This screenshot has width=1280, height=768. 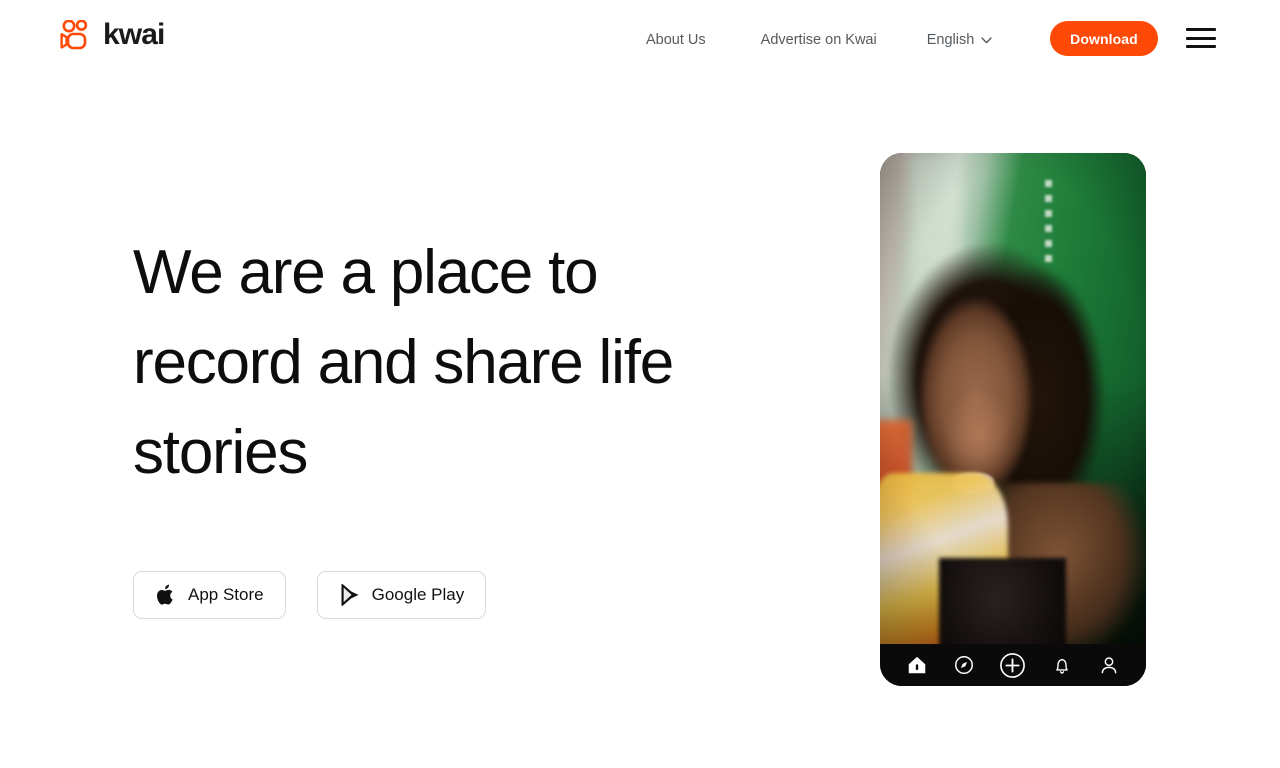 I want to click on bell-icon, so click(x=1062, y=665).